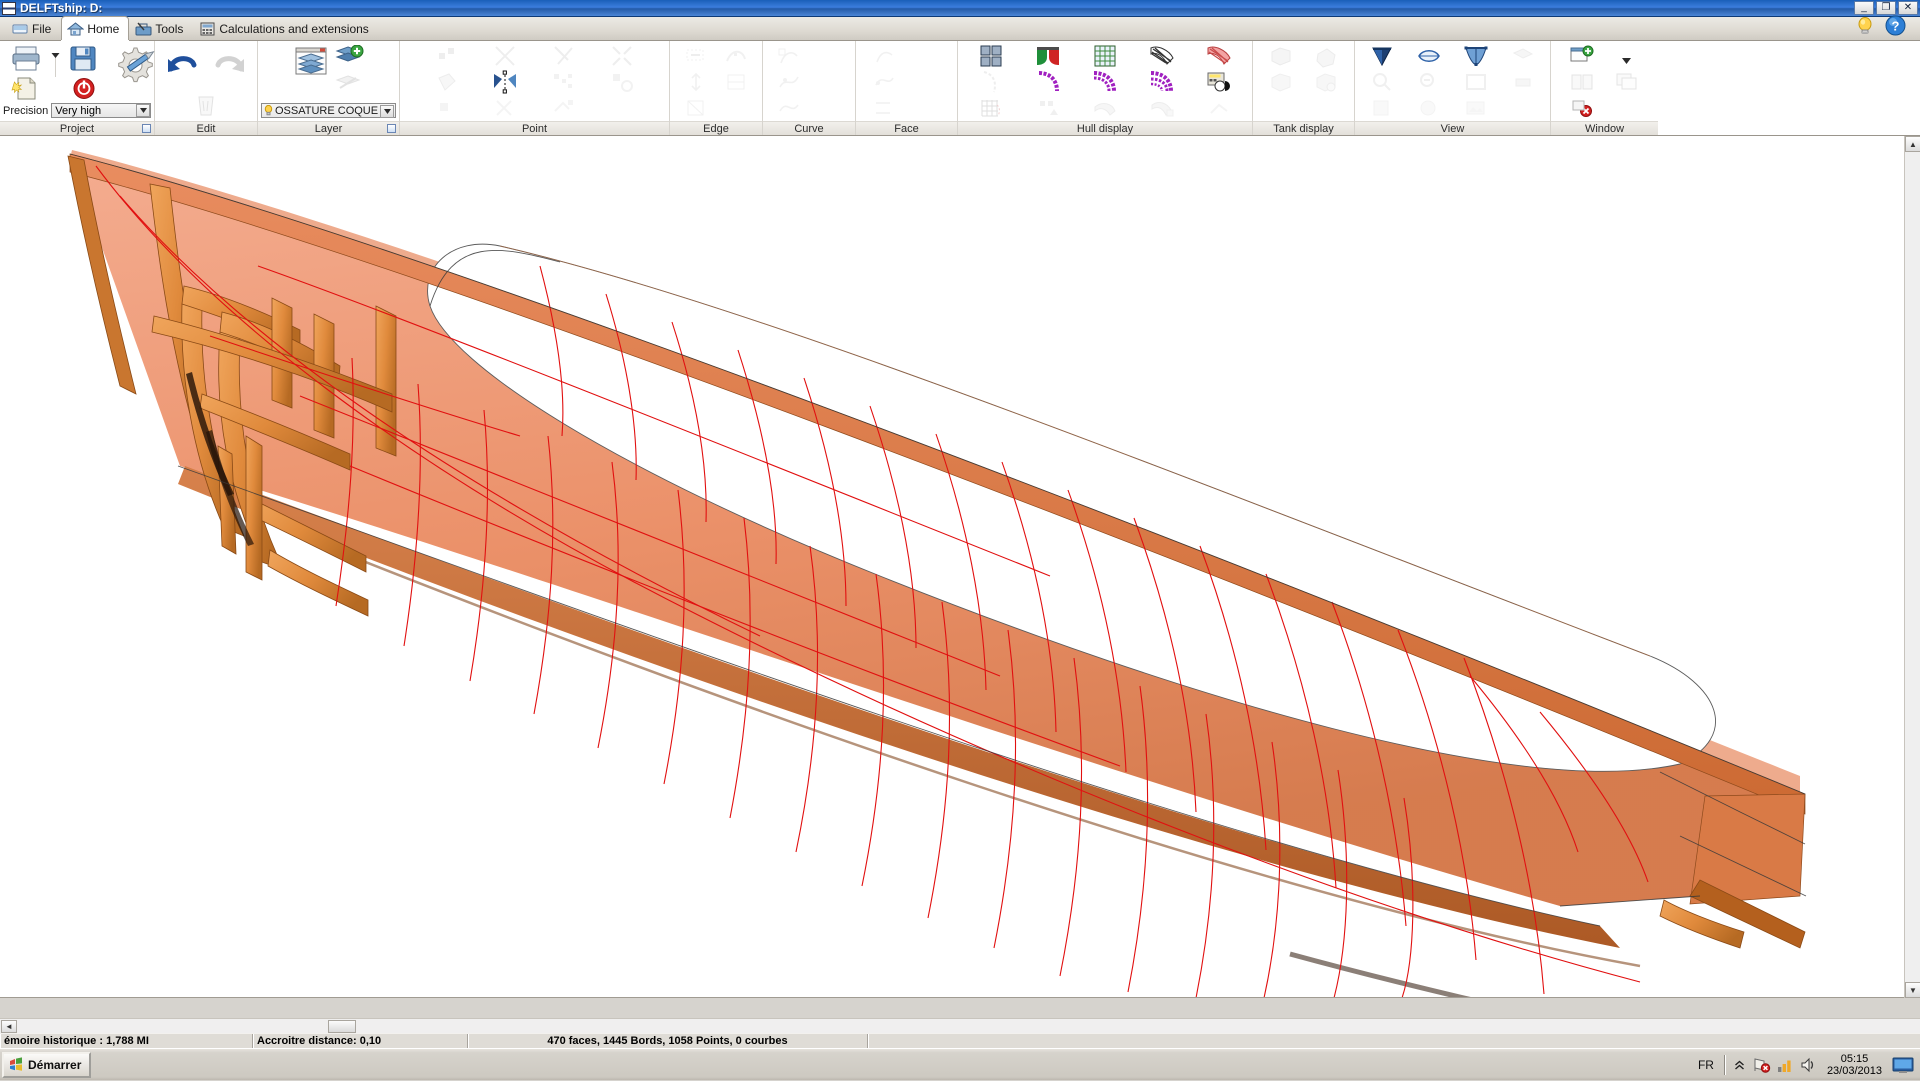  I want to click on display-icon, so click(1905, 1065).